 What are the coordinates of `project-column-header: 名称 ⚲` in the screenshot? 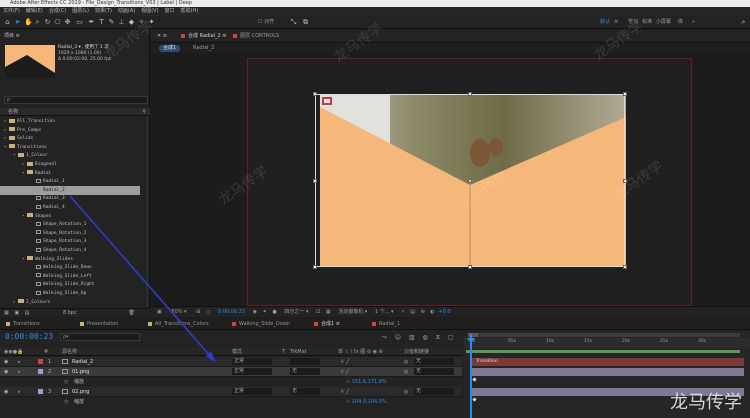 It's located at (75, 112).